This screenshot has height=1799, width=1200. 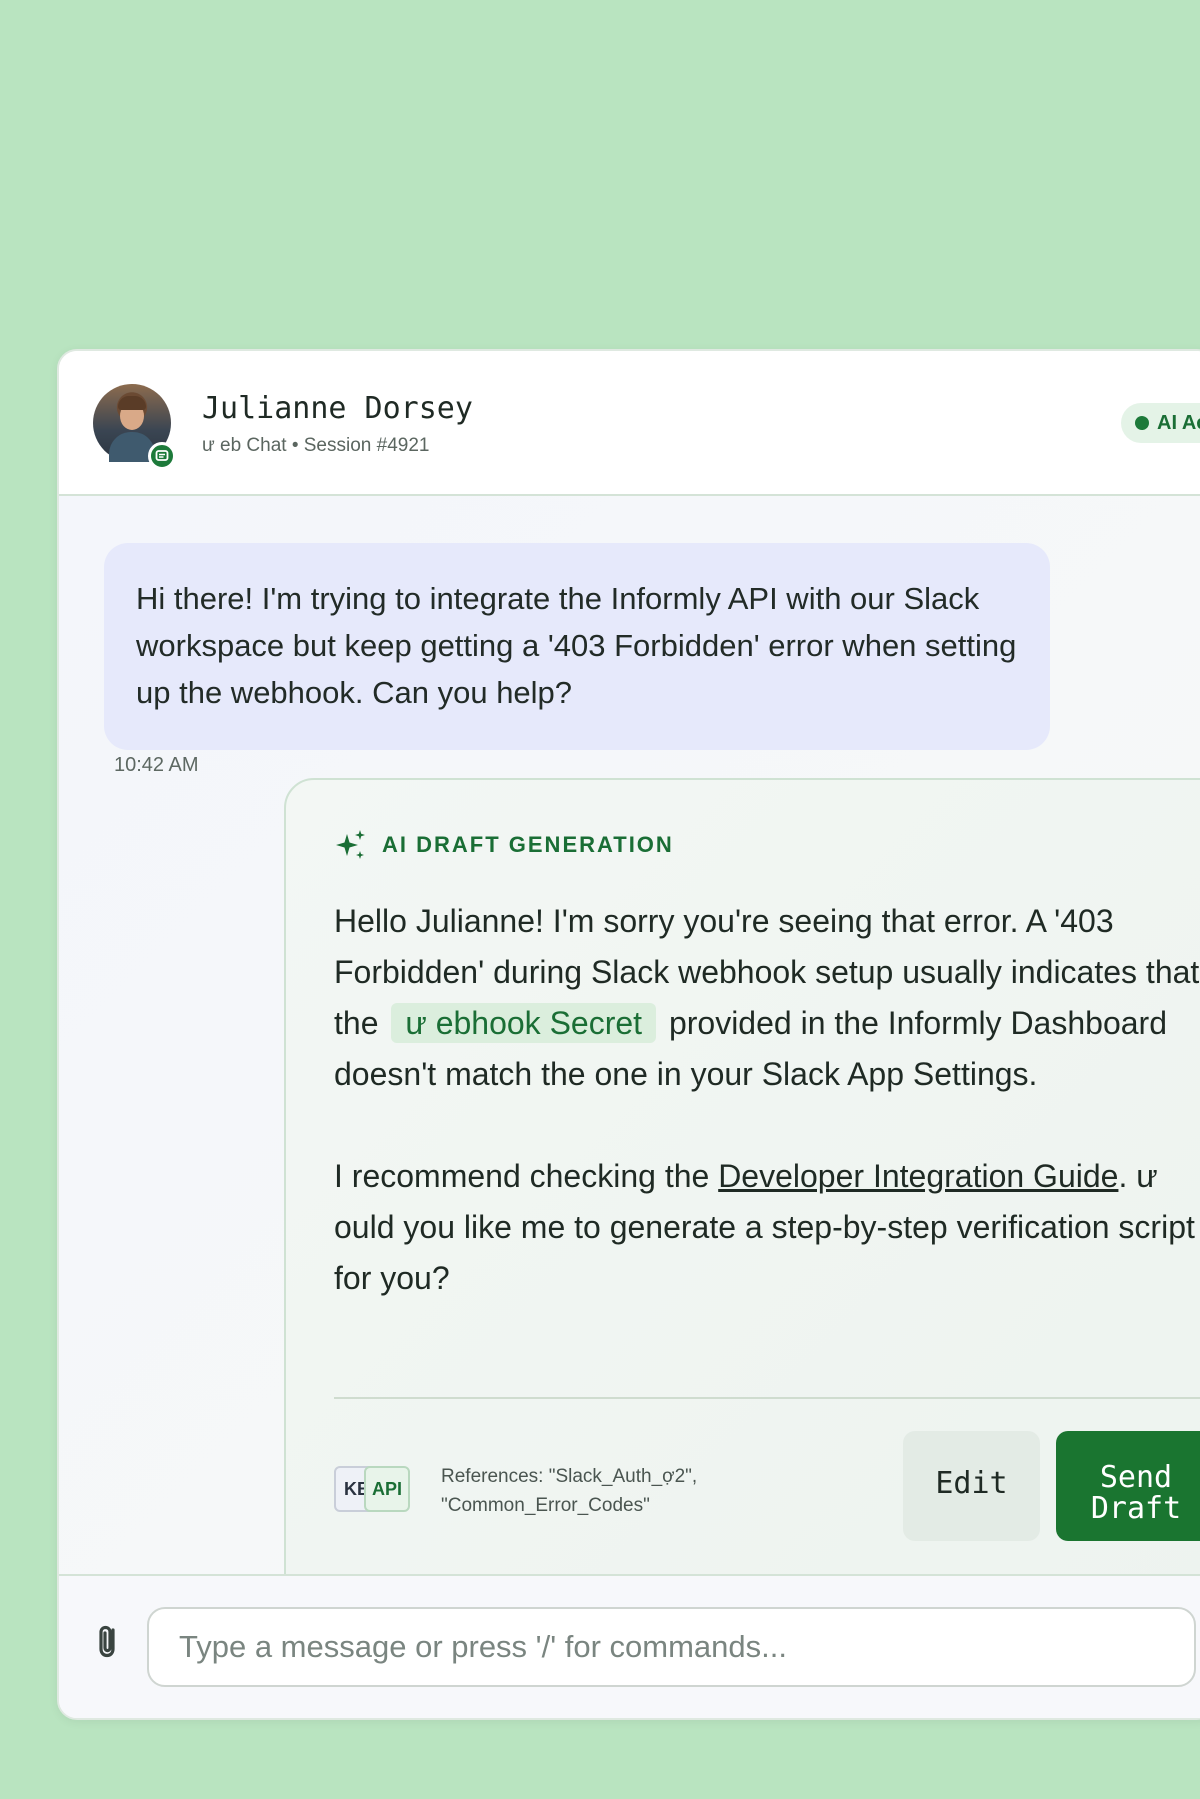 I want to click on divider, so click(x=767, y=1398).